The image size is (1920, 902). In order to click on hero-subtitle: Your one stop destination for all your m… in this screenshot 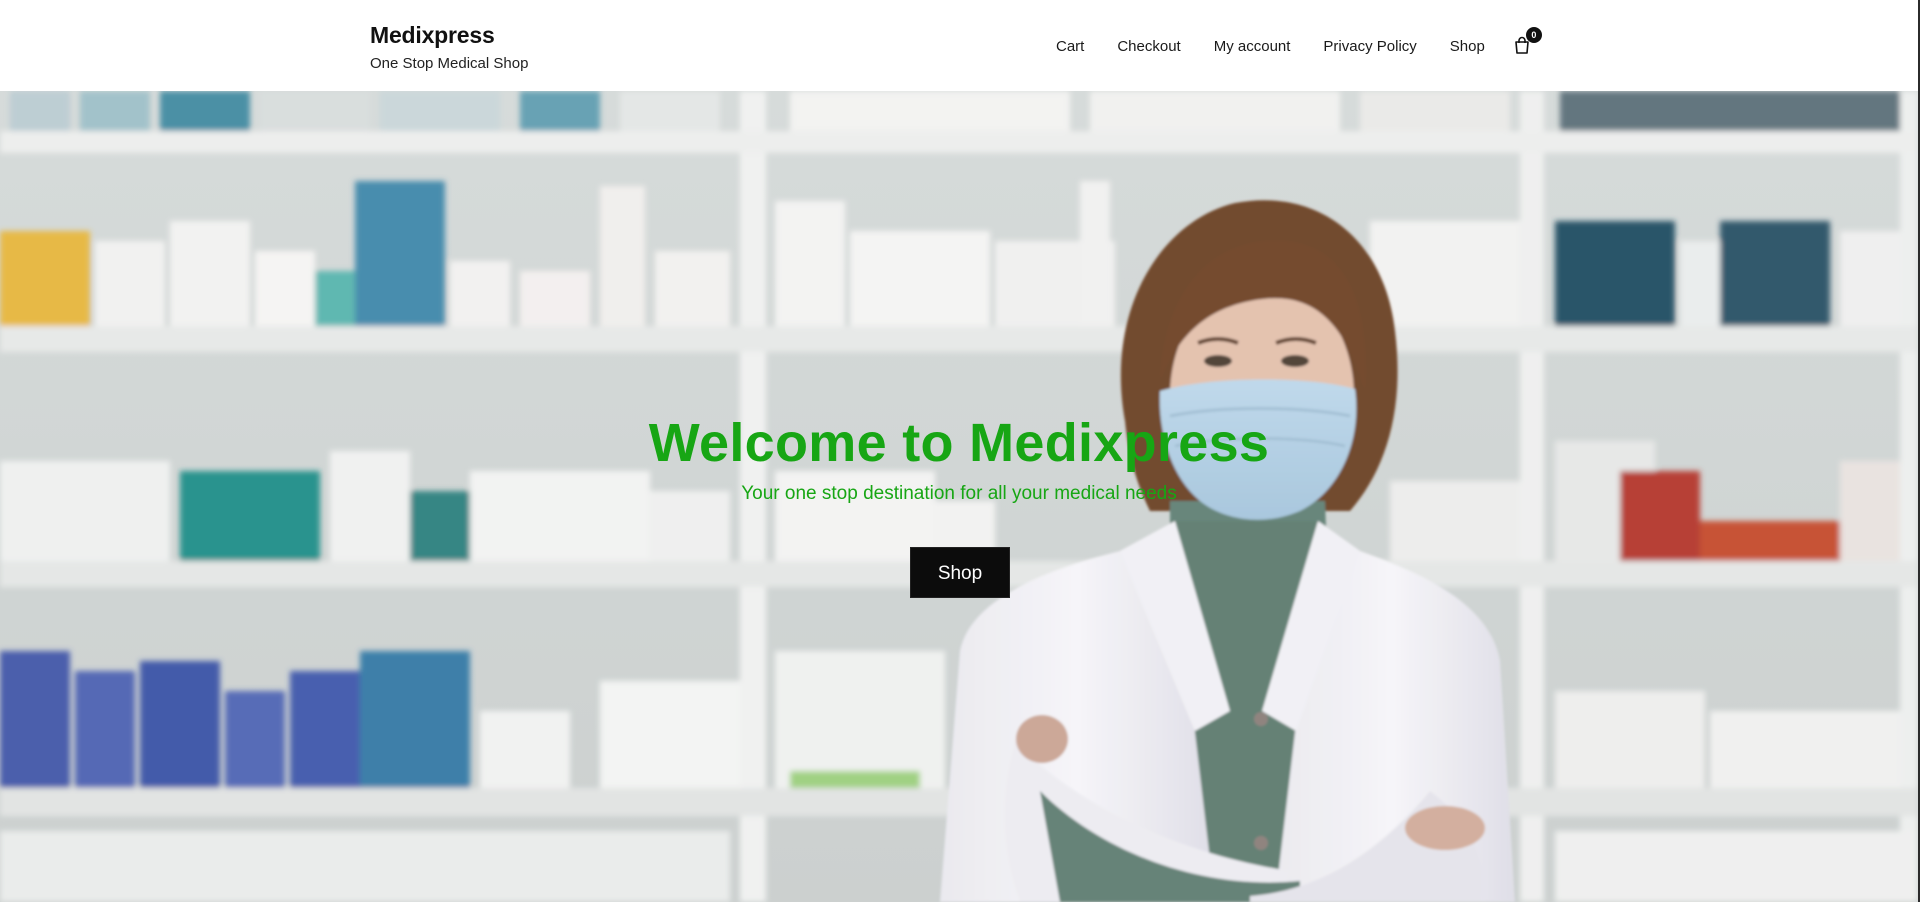, I will do `click(959, 493)`.